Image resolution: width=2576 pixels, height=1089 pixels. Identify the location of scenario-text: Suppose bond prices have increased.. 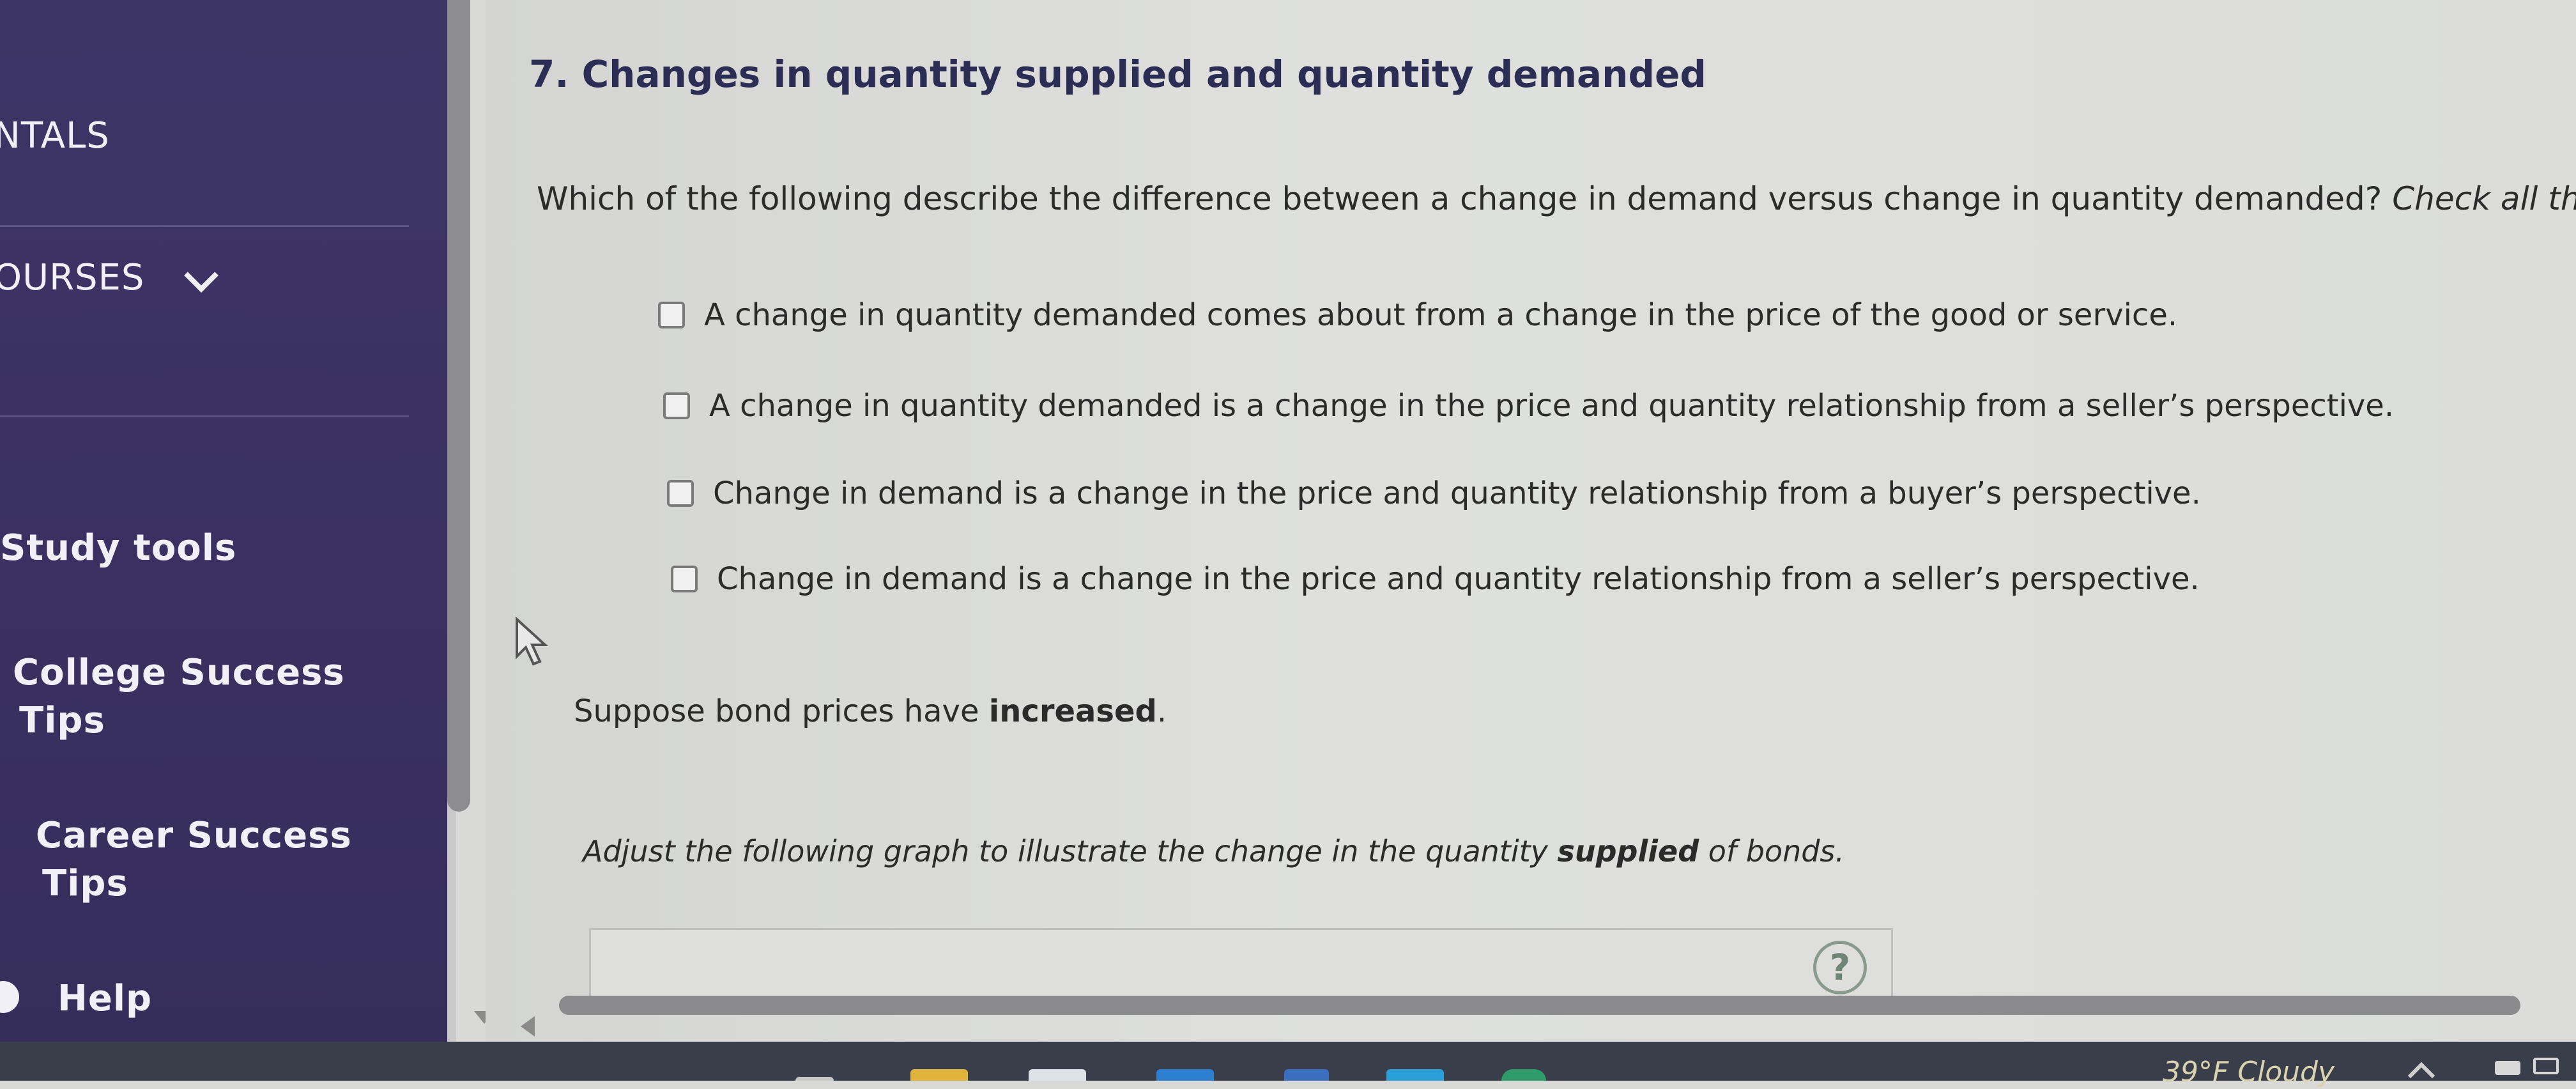
(870, 711).